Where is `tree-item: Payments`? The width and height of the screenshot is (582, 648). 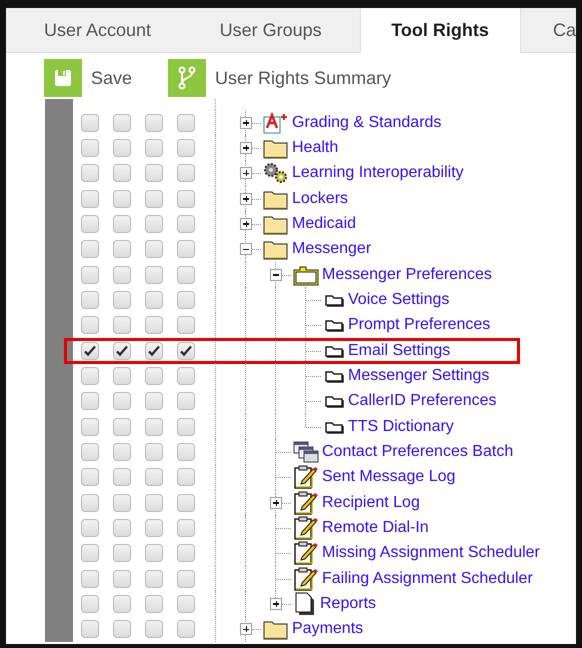
tree-item: Payments is located at coordinates (328, 629).